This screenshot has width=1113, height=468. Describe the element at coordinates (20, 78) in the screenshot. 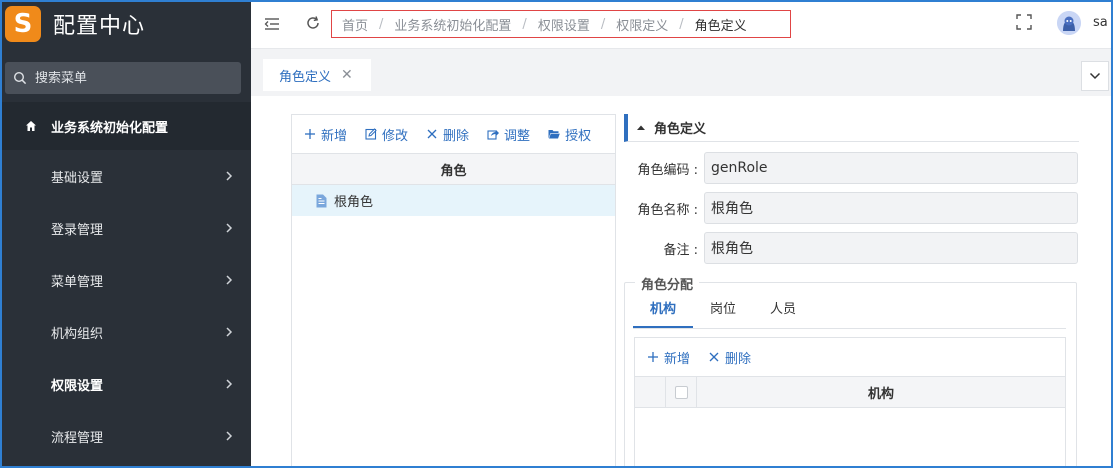

I see `search-icon` at that location.